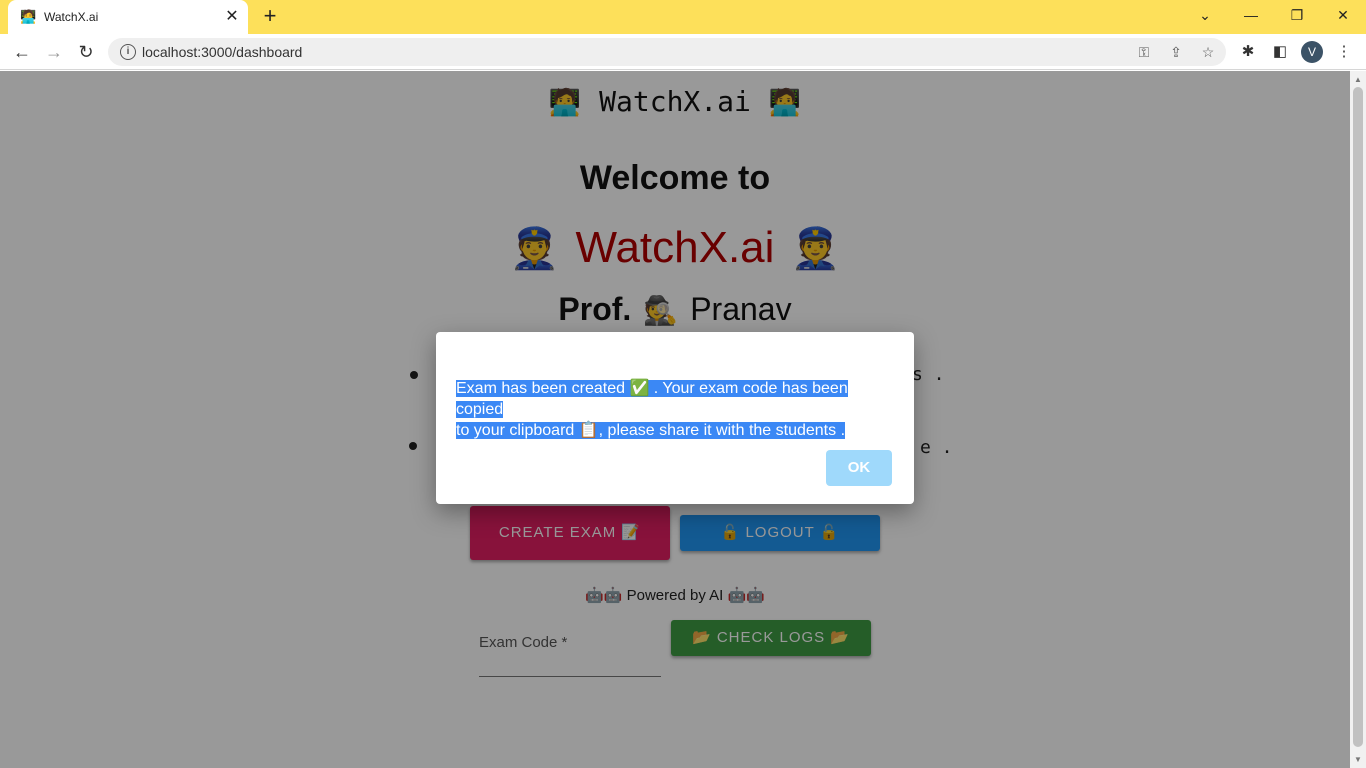 Image resolution: width=1366 pixels, height=768 pixels. I want to click on side-panel-icon: ◧, so click(1280, 52).